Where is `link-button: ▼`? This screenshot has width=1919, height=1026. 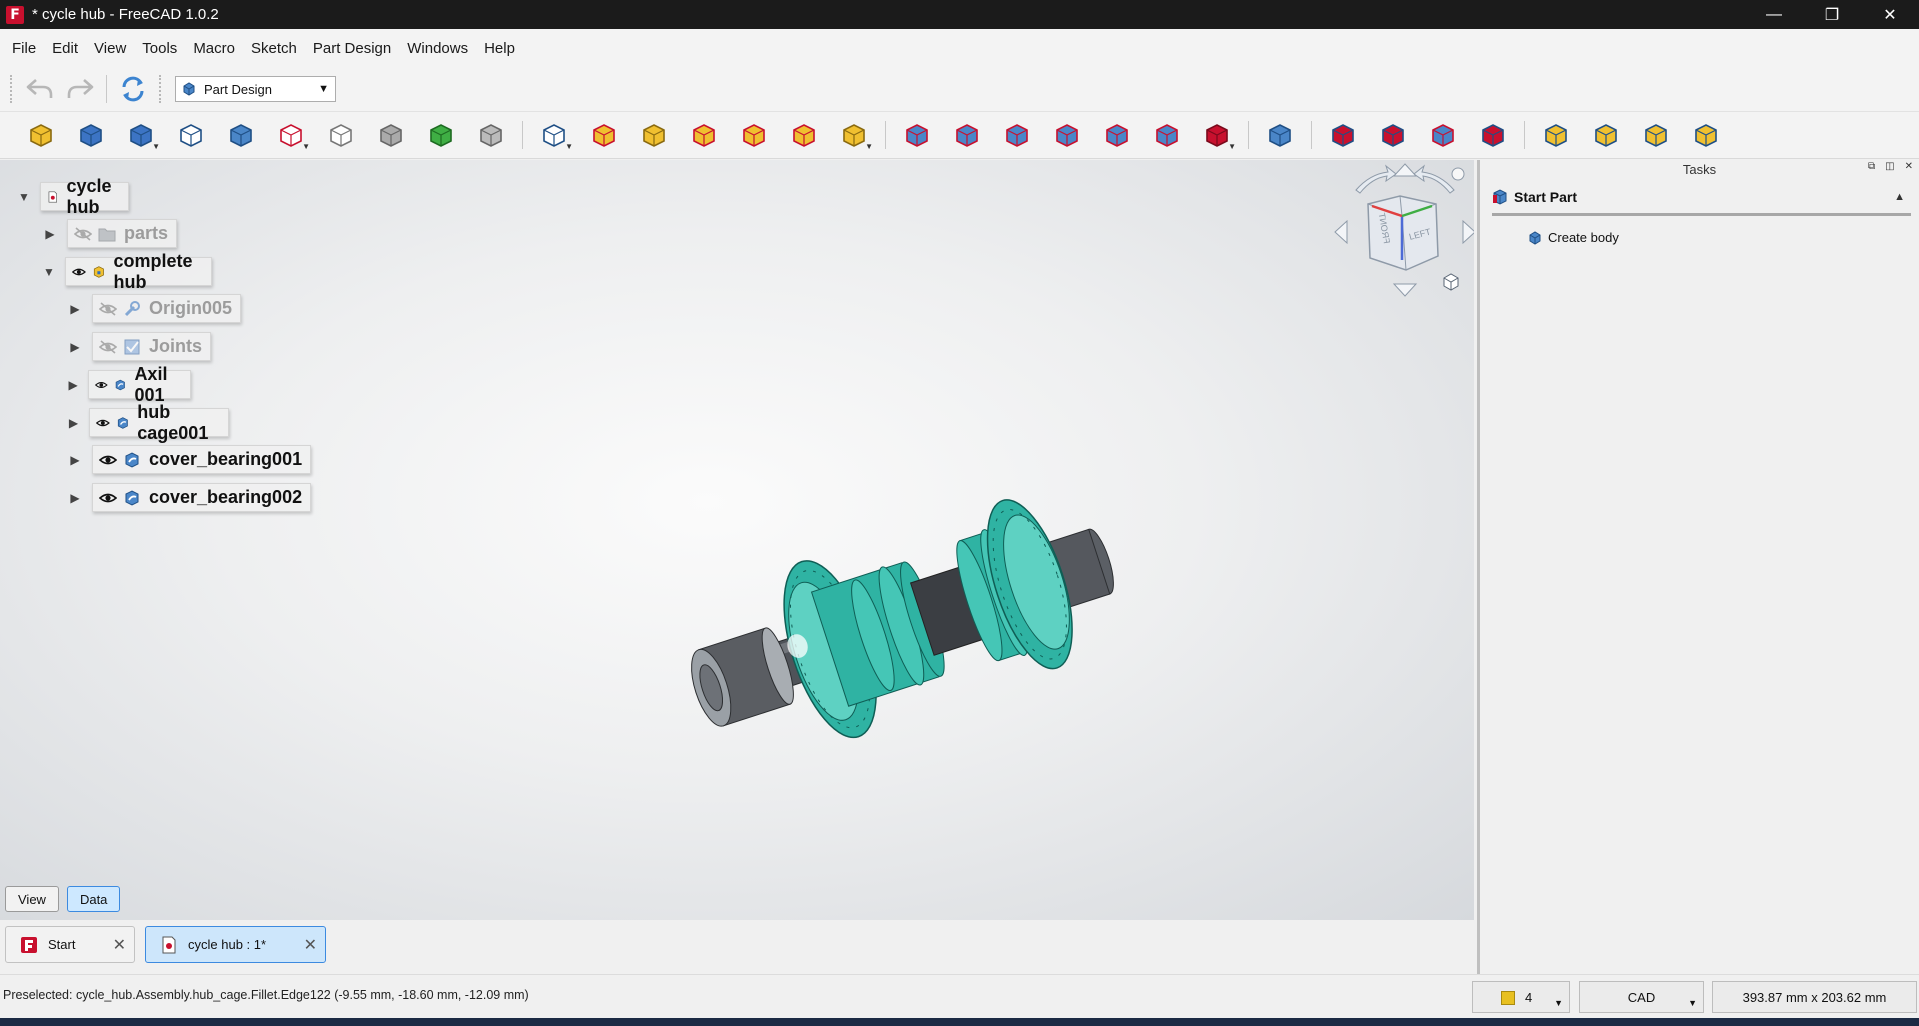
link-button: ▼ is located at coordinates (141, 135).